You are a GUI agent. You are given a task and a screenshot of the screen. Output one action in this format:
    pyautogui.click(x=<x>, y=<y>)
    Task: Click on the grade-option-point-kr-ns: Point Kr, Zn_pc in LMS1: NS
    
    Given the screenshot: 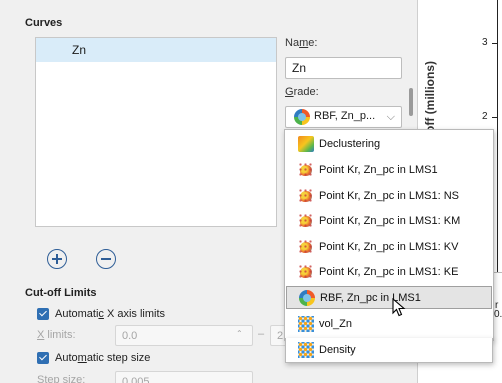 What is the action you would take?
    pyautogui.click(x=389, y=195)
    